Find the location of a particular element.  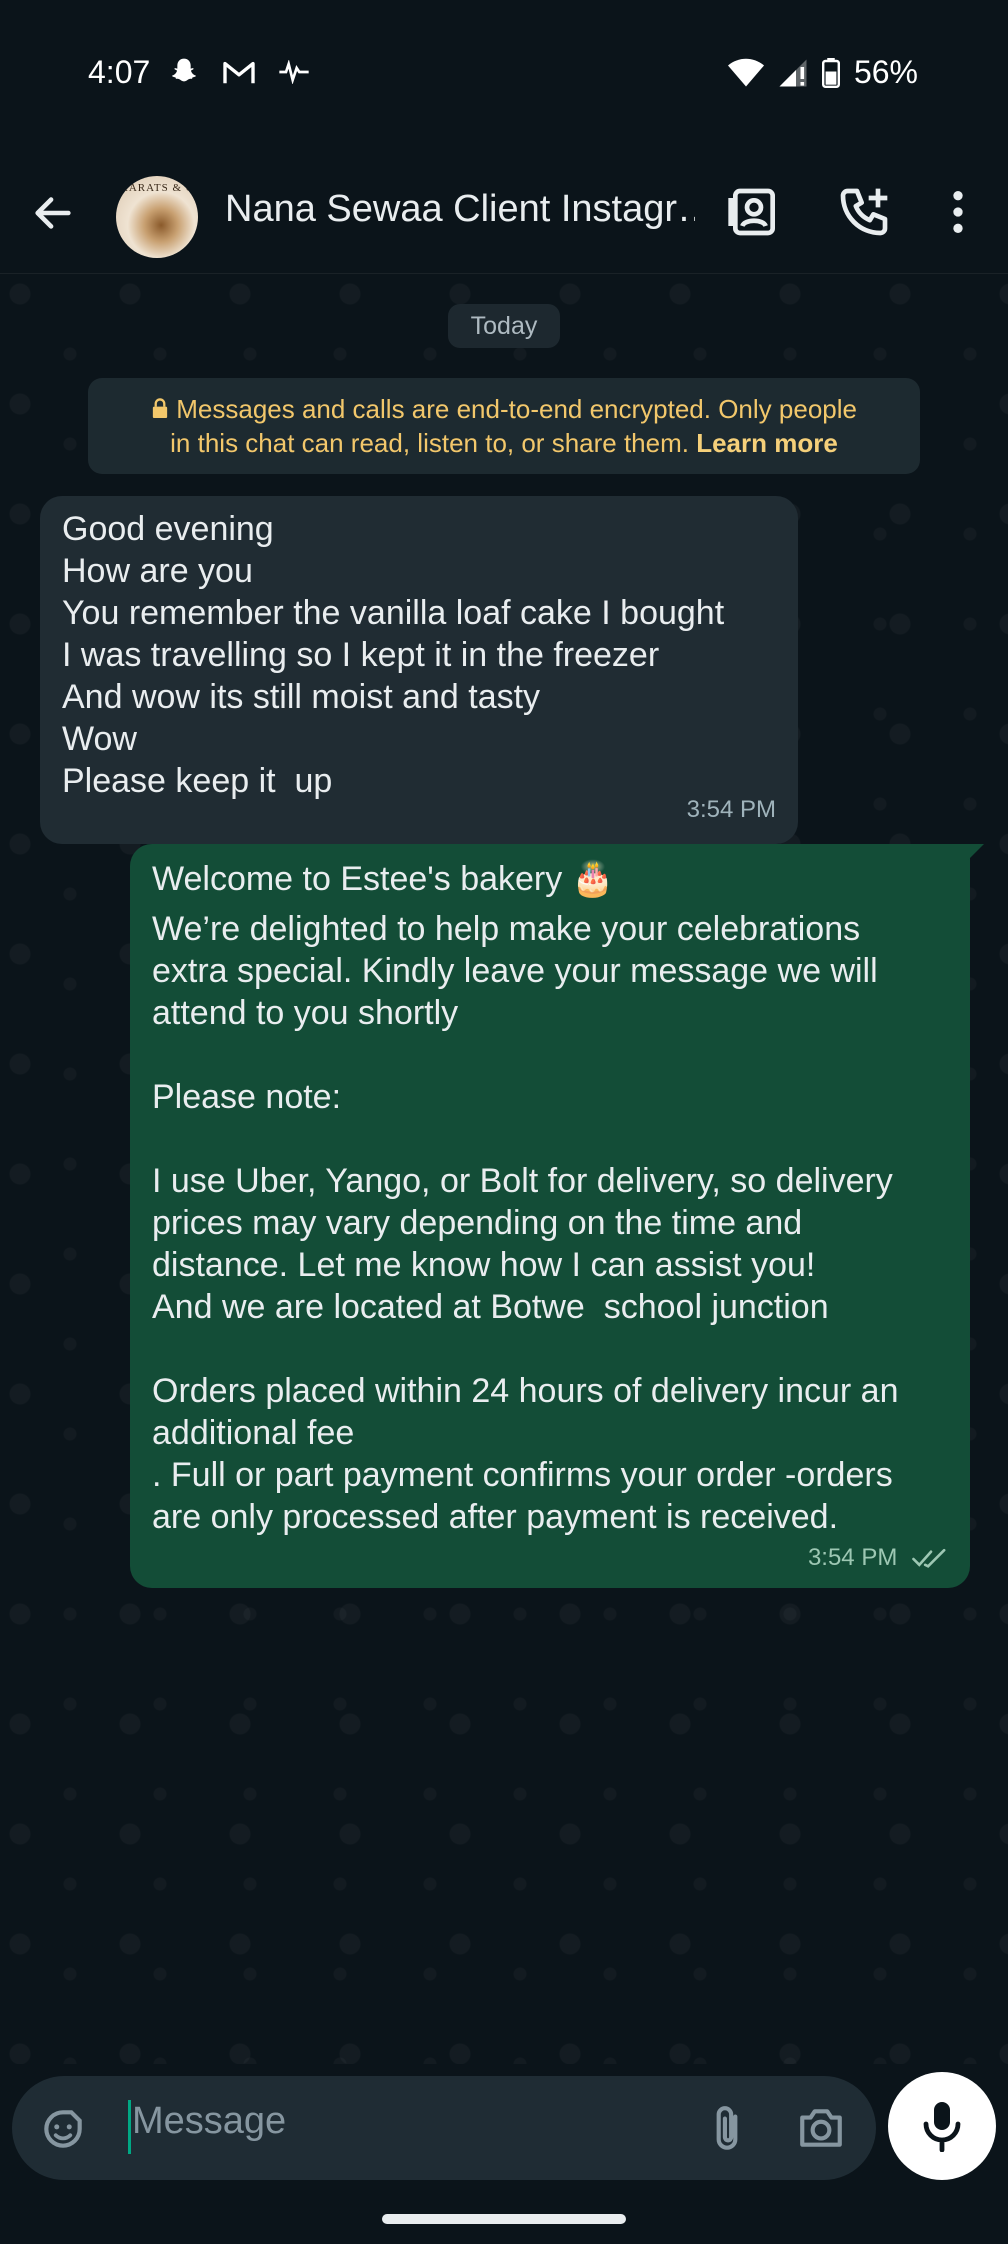

date-chip: Today is located at coordinates (504, 326).